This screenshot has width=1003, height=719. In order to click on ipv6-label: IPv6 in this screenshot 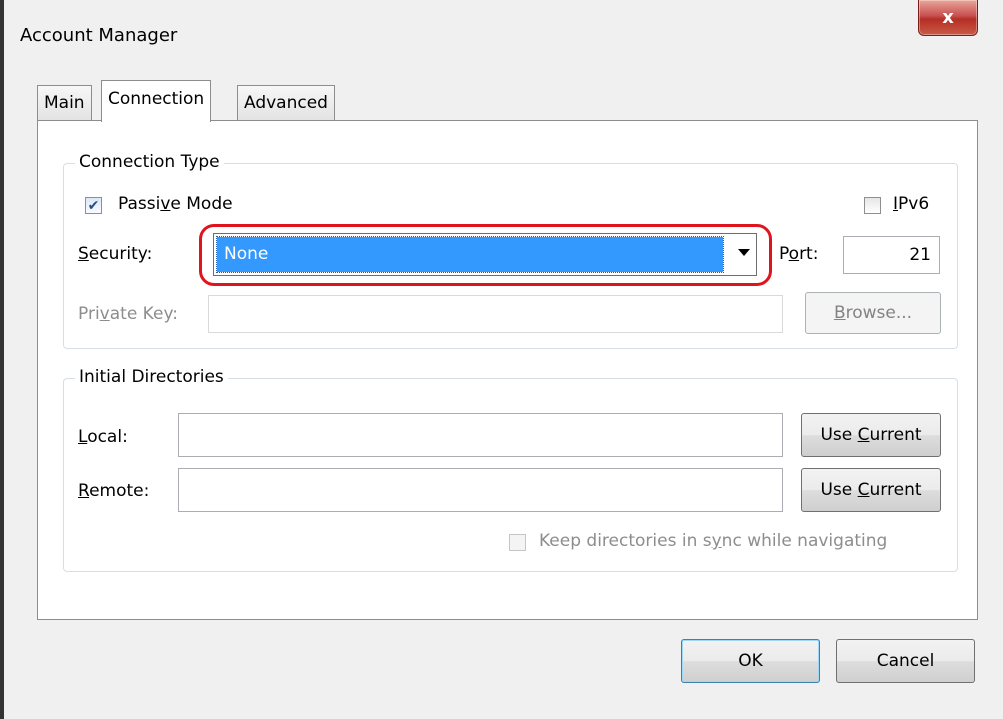, I will do `click(911, 204)`.